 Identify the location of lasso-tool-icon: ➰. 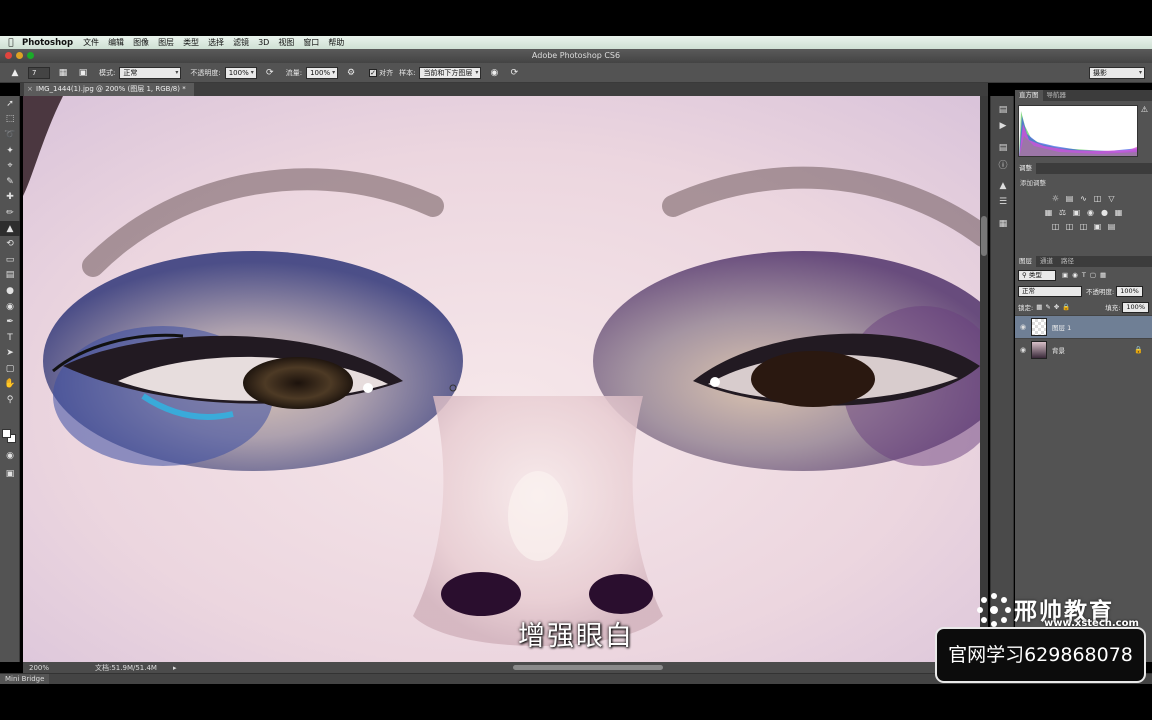
(10, 135).